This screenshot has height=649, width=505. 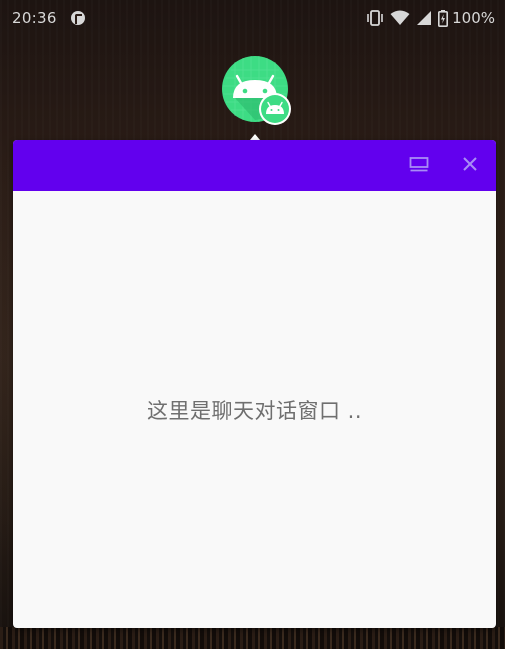 I want to click on cellular-signal-icon, so click(x=424, y=18).